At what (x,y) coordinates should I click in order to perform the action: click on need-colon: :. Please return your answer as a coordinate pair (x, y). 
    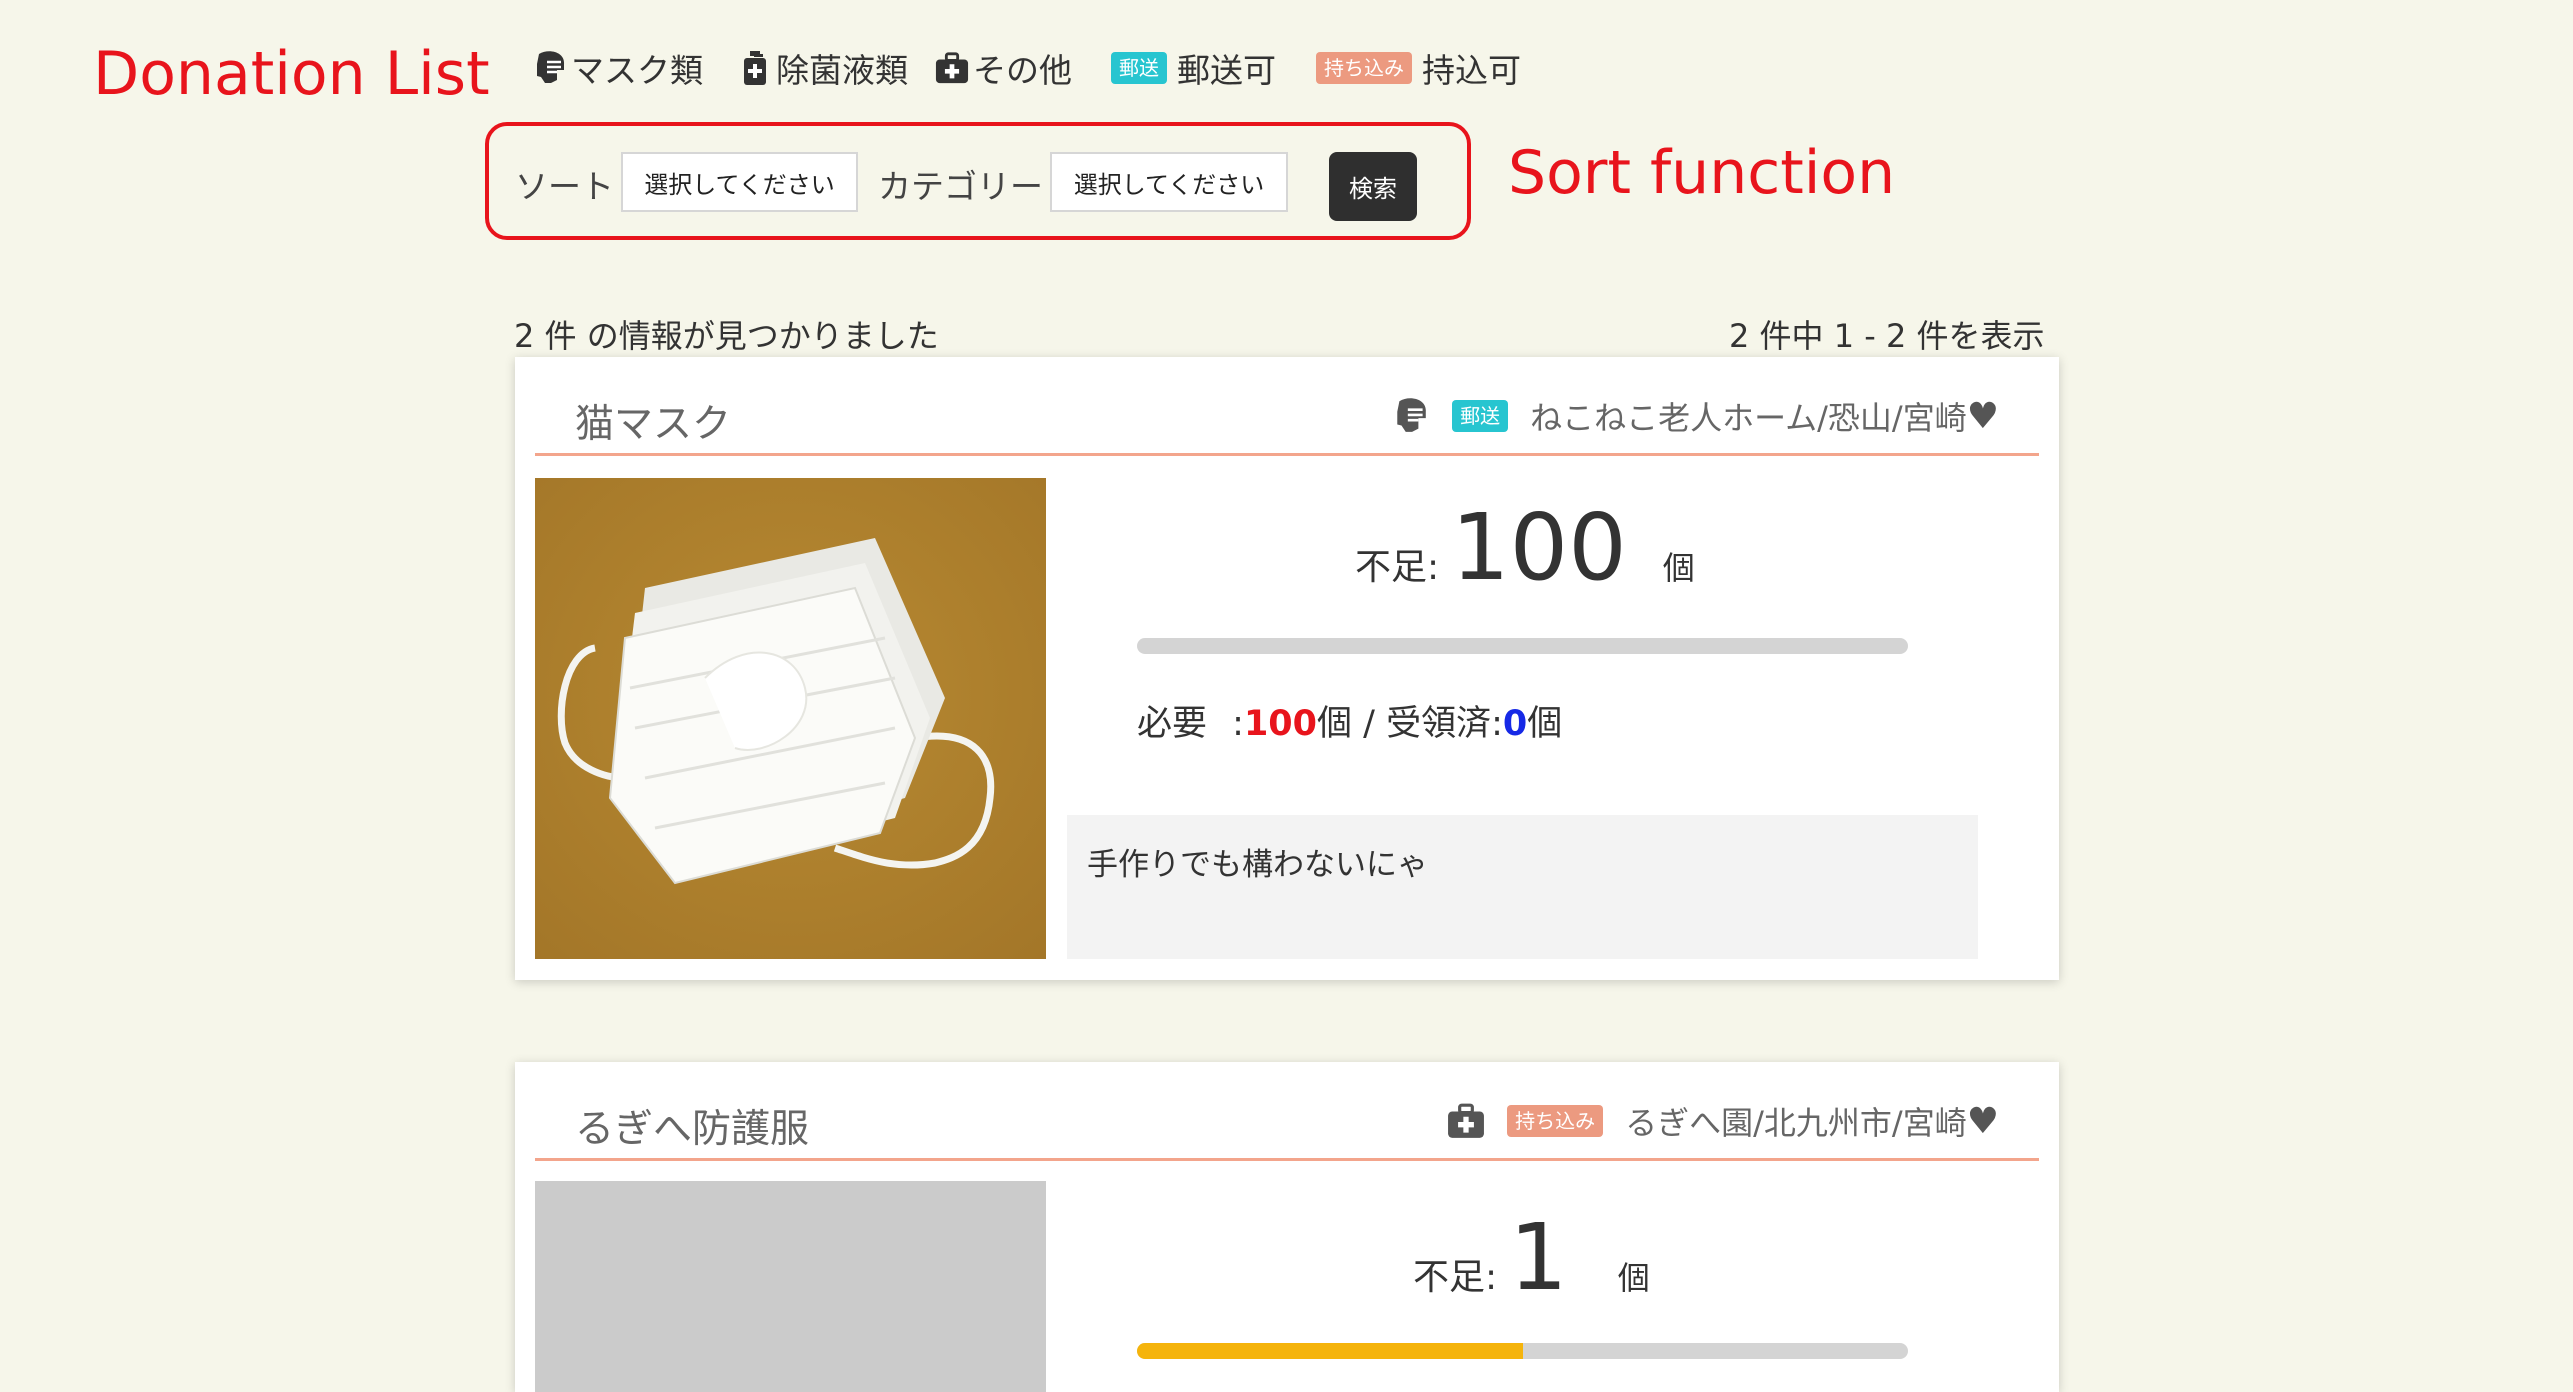
    Looking at the image, I should click on (1238, 724).